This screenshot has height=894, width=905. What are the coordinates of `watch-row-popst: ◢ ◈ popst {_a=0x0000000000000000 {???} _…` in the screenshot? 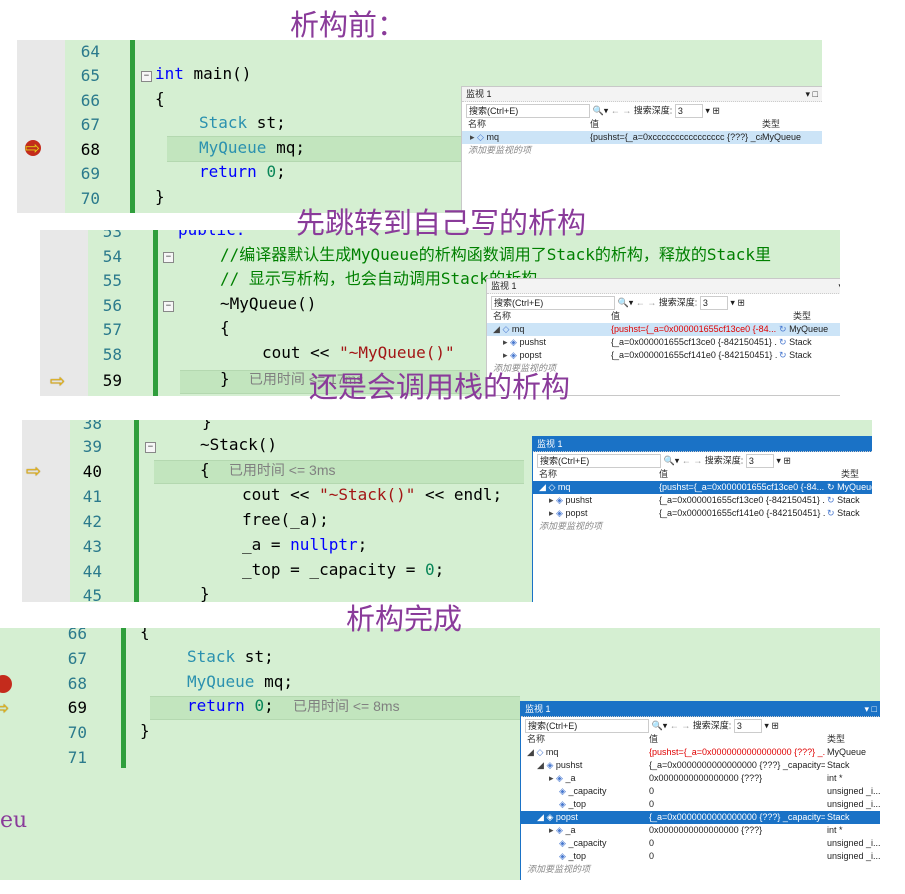 It's located at (700, 817).